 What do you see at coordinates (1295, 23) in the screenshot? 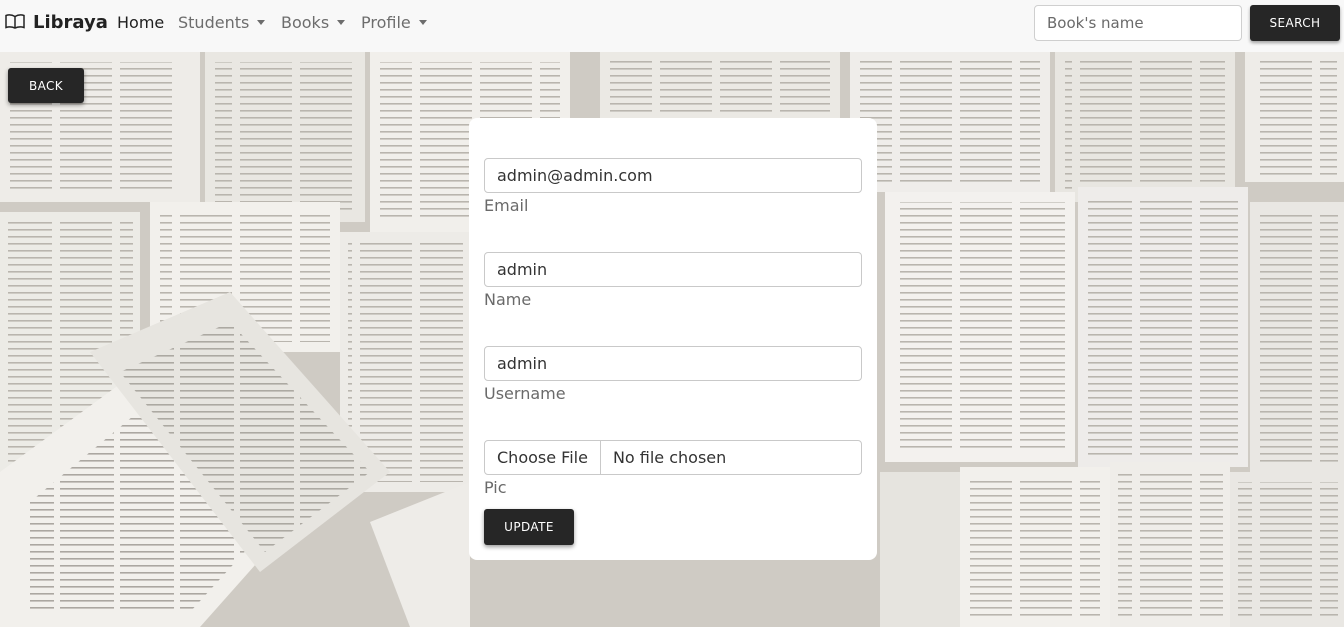
I see `search-button: SEARCH` at bounding box center [1295, 23].